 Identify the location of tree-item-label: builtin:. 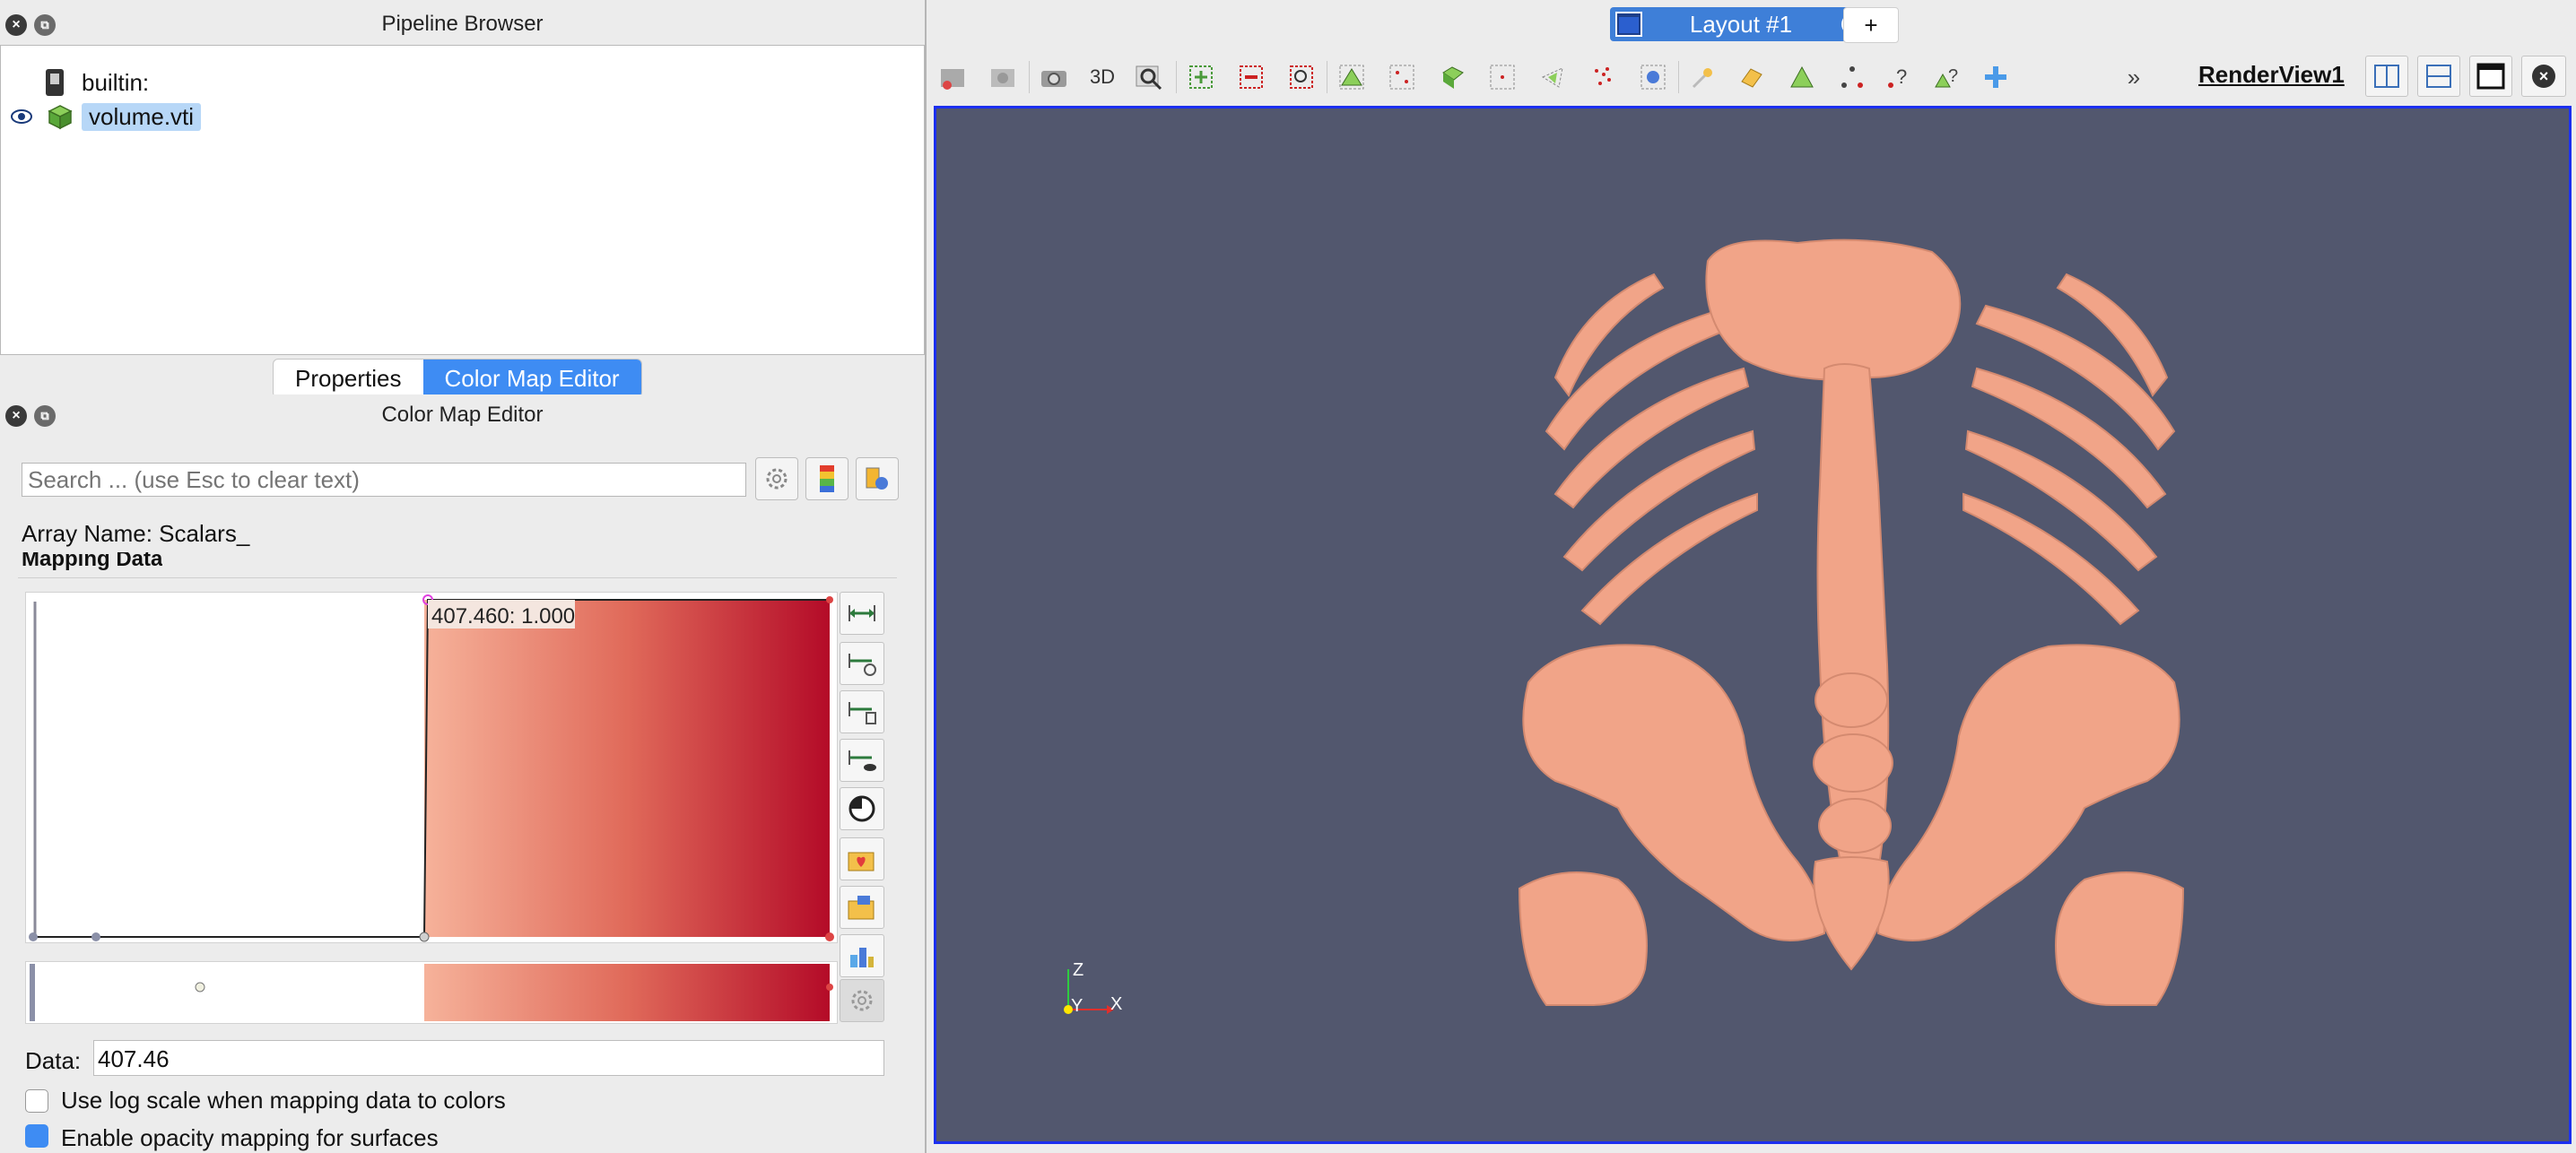
(116, 82).